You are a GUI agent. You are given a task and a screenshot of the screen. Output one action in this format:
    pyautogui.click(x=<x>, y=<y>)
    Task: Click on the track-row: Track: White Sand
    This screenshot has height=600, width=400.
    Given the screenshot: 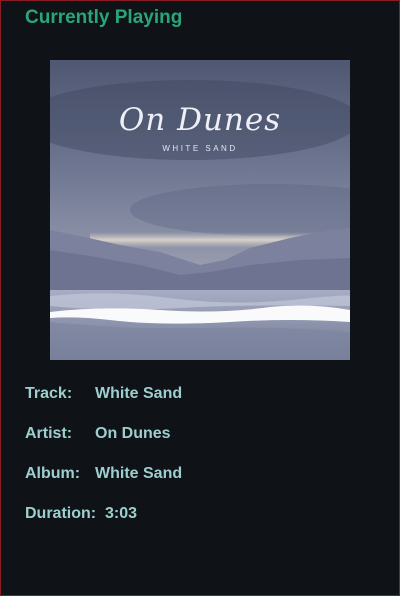 What is the action you would take?
    pyautogui.click(x=205, y=405)
    